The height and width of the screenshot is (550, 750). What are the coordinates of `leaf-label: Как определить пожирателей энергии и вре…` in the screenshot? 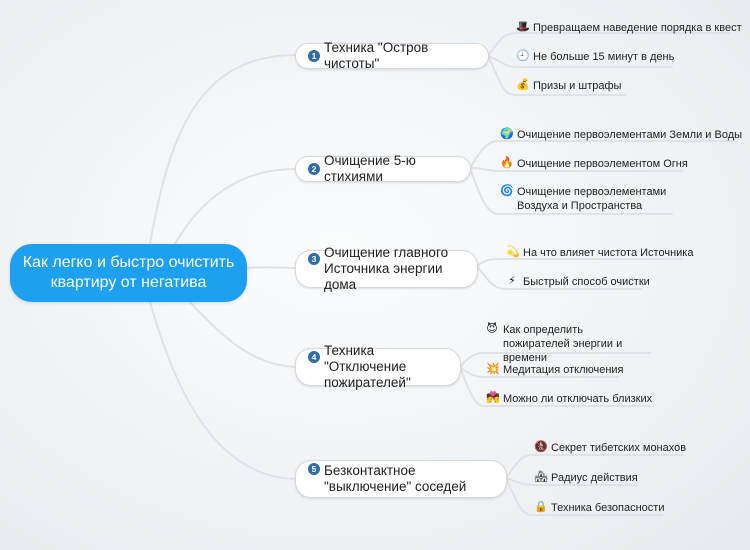 It's located at (563, 344).